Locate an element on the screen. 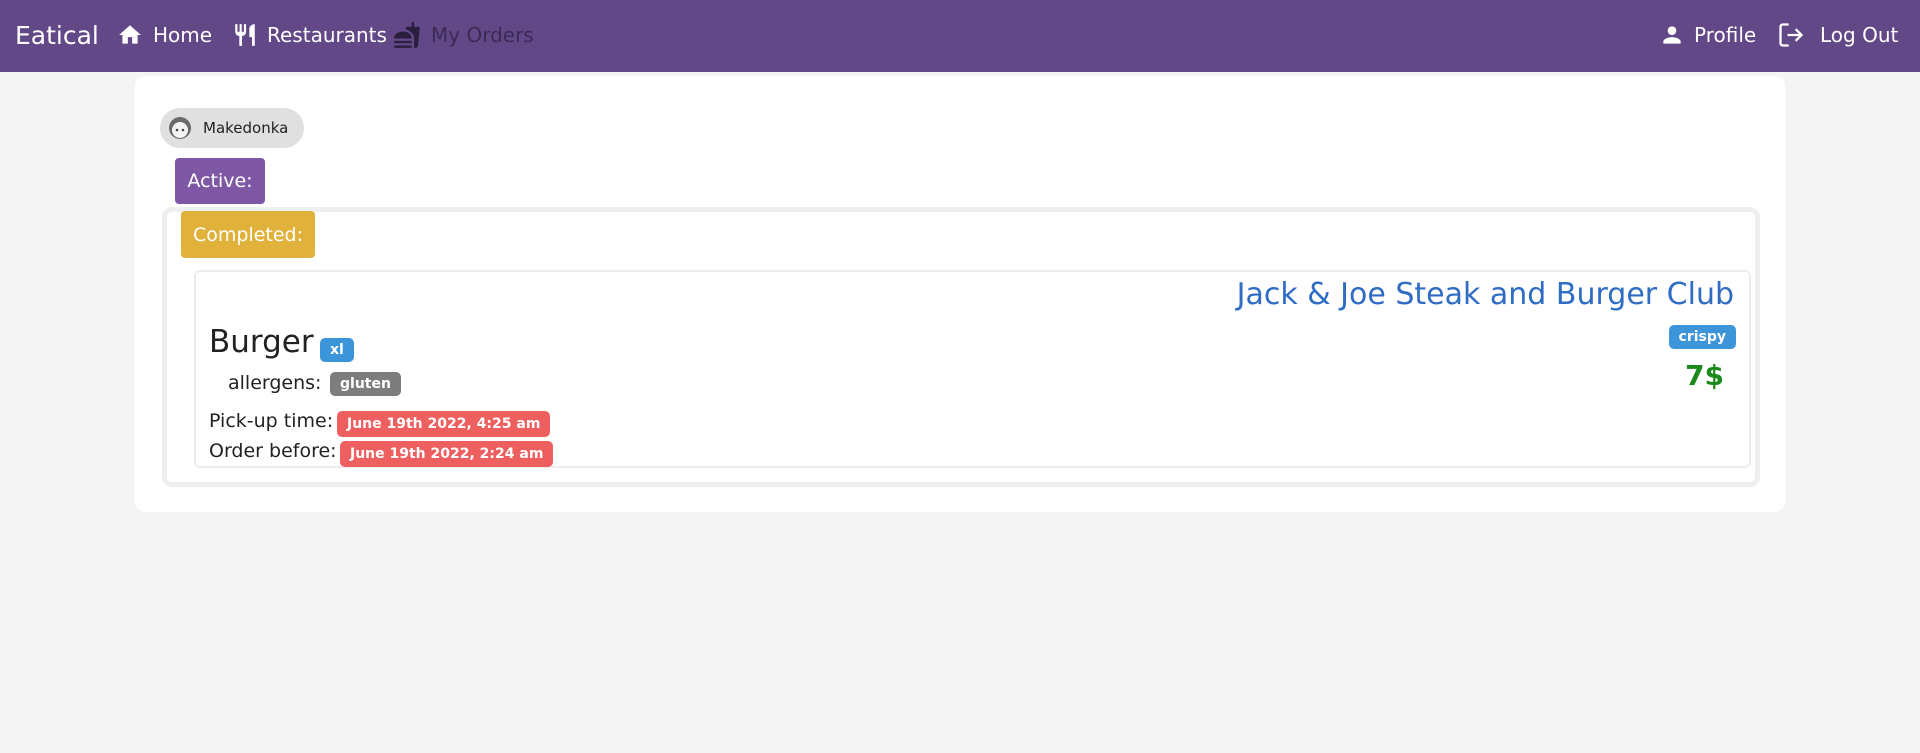  nav-restaurants: Restaurants is located at coordinates (309, 35).